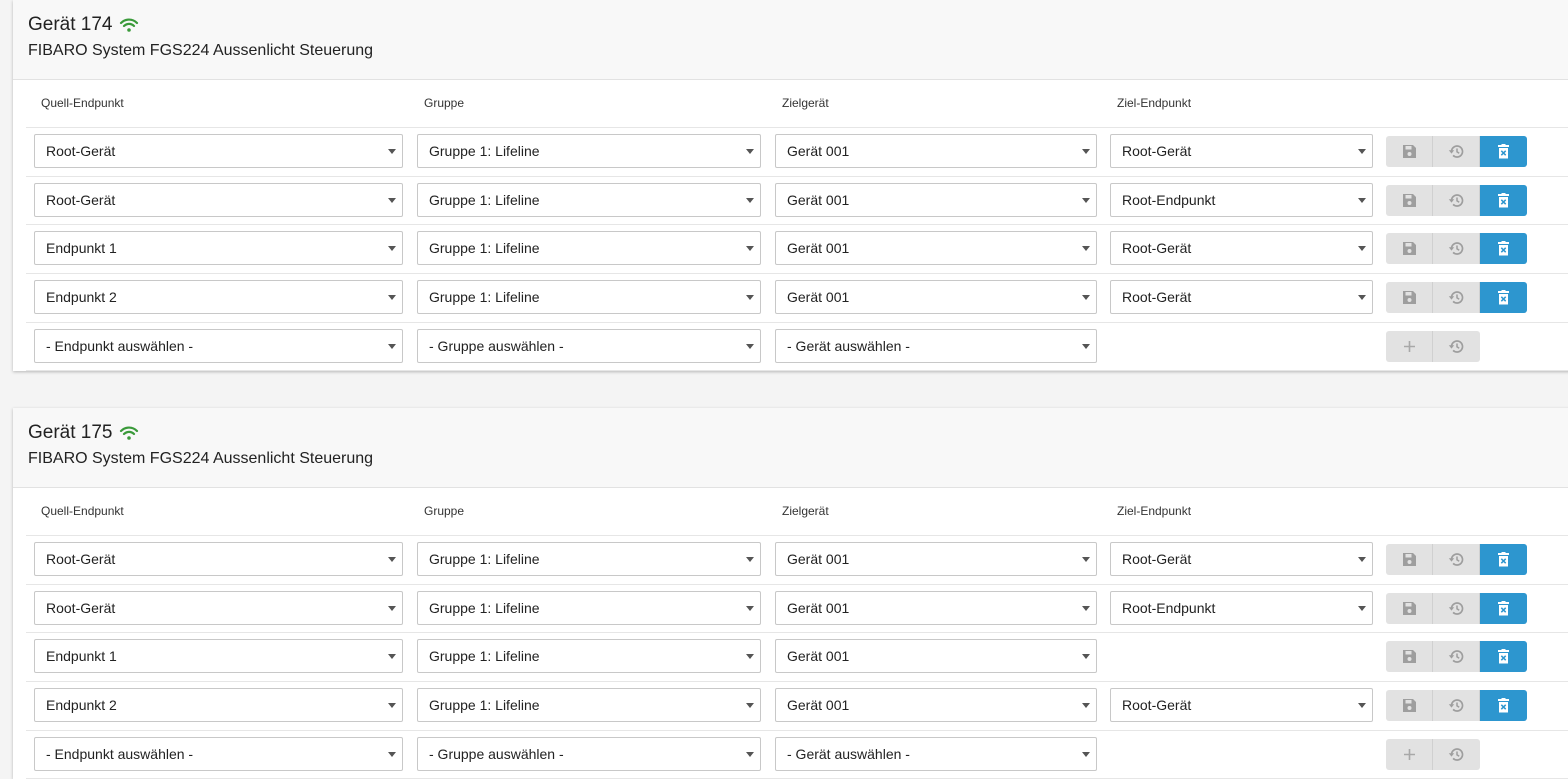  I want to click on wifi-icon, so click(128, 25).